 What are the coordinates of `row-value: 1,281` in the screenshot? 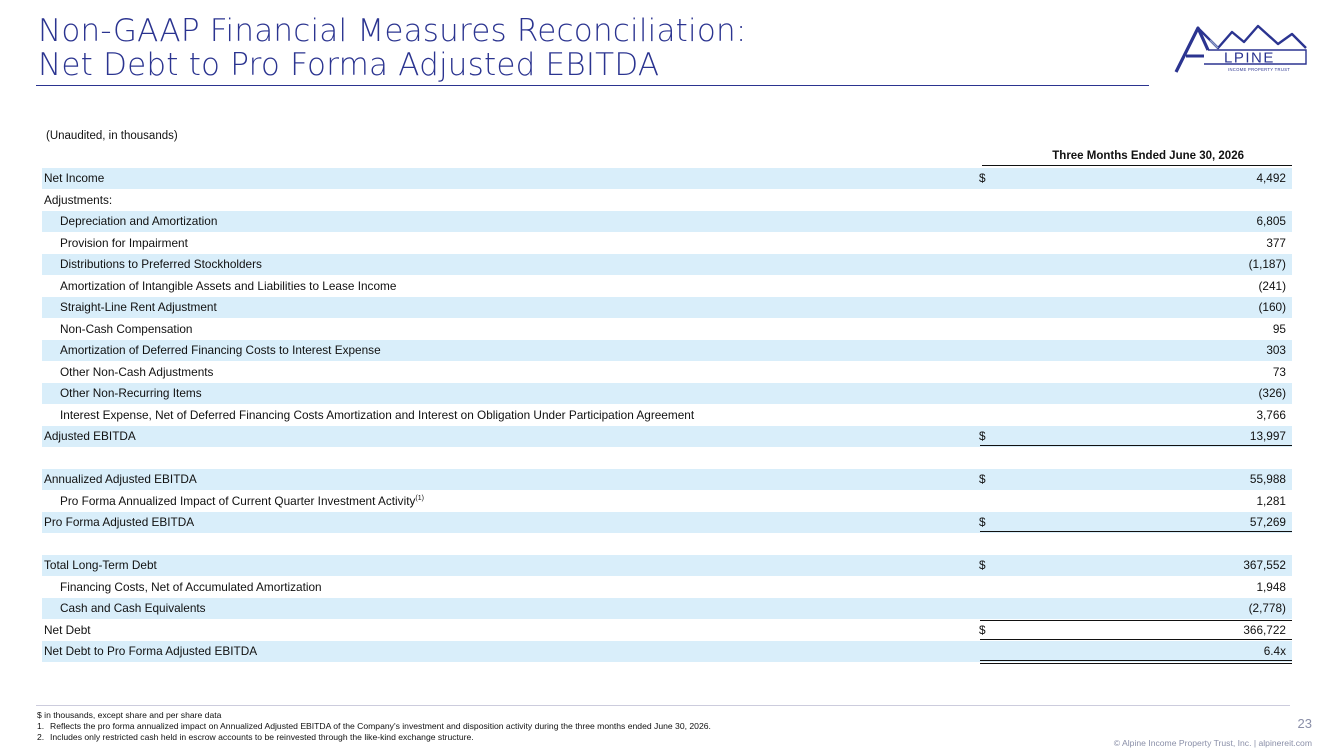 It's located at (1271, 501).